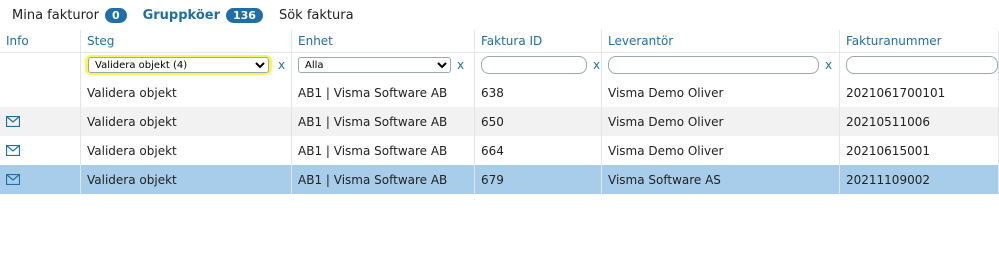  What do you see at coordinates (534, 65) in the screenshot?
I see `faktura-id-input` at bounding box center [534, 65].